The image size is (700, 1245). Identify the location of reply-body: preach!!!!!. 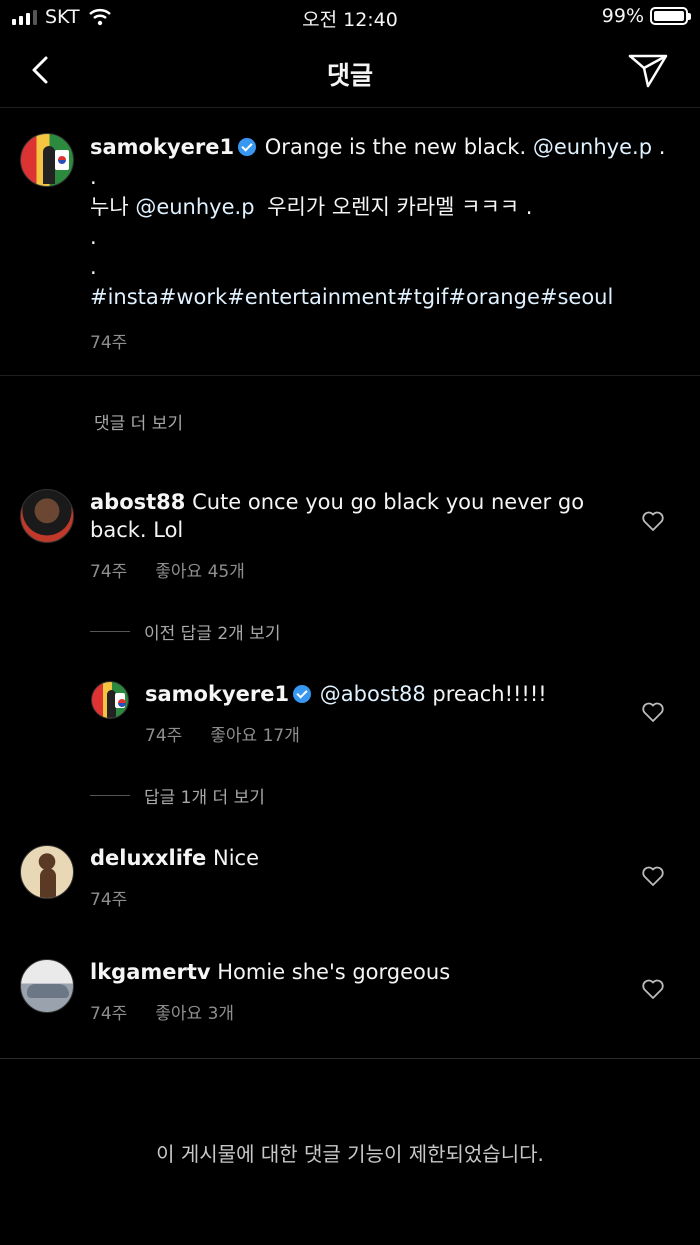
(489, 694).